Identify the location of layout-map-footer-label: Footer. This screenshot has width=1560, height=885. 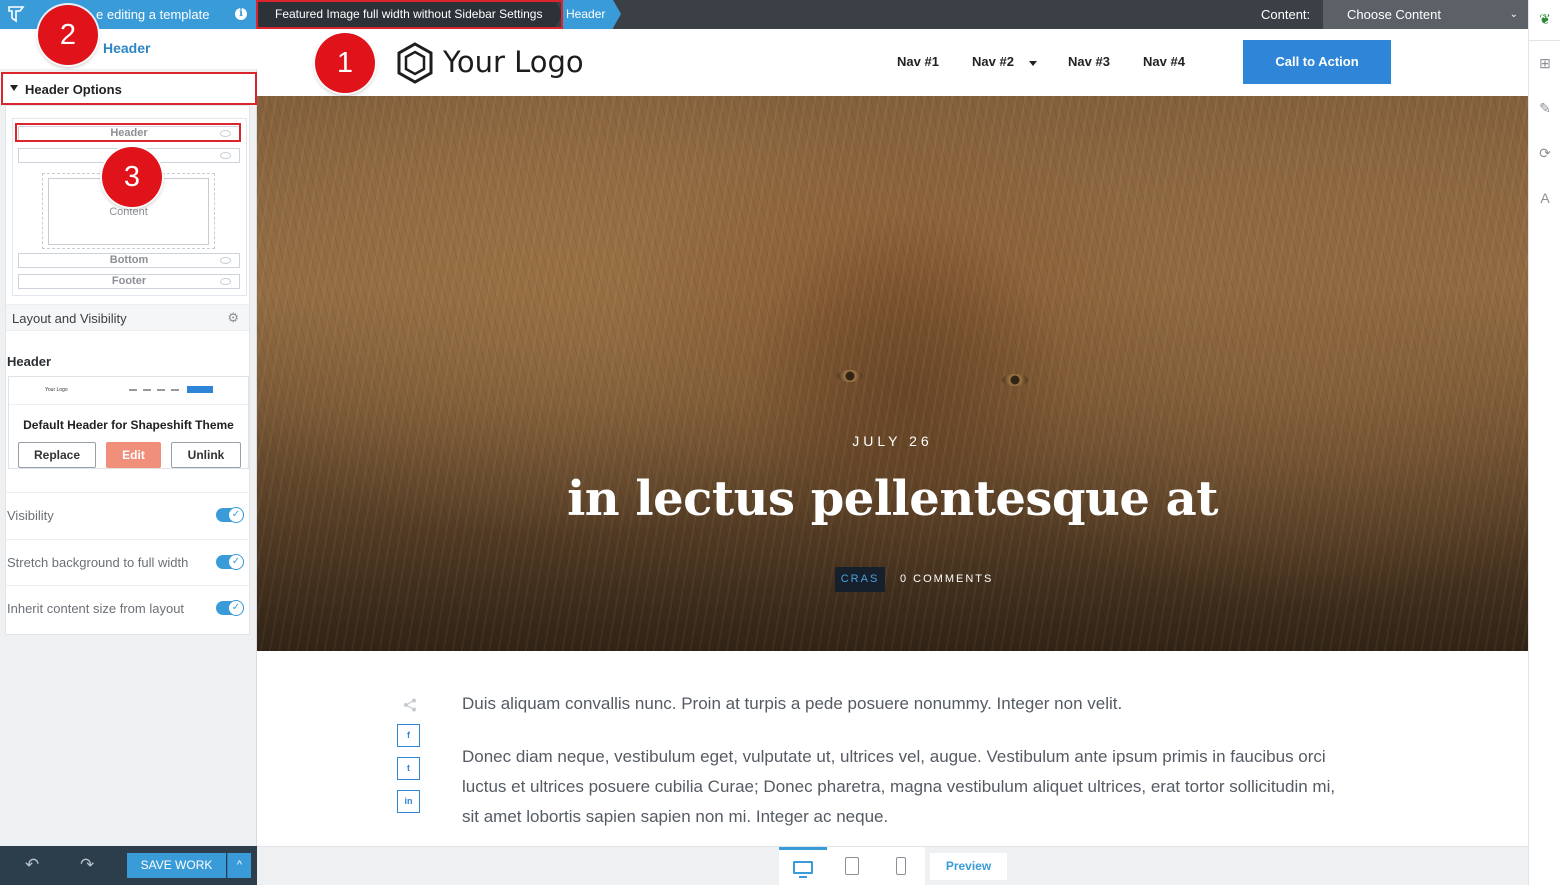
(129, 281).